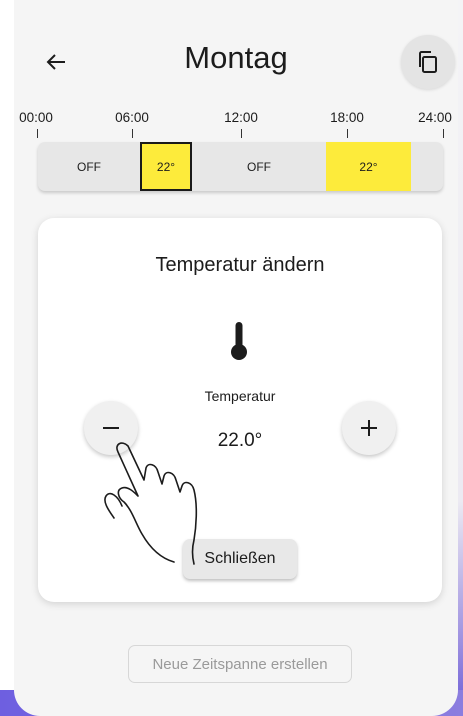  Describe the element at coordinates (132, 117) in the screenshot. I see `tick-label: 06:00` at that location.